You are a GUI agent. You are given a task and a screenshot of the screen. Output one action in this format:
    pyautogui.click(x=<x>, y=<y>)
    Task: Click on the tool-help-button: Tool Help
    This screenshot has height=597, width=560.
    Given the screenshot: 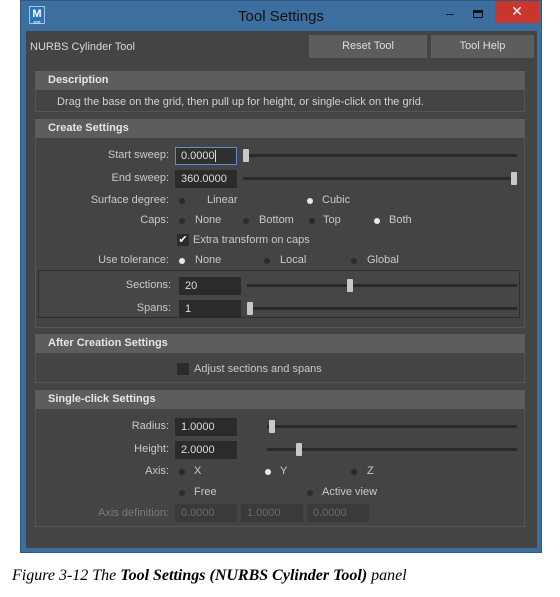 What is the action you would take?
    pyautogui.click(x=482, y=46)
    